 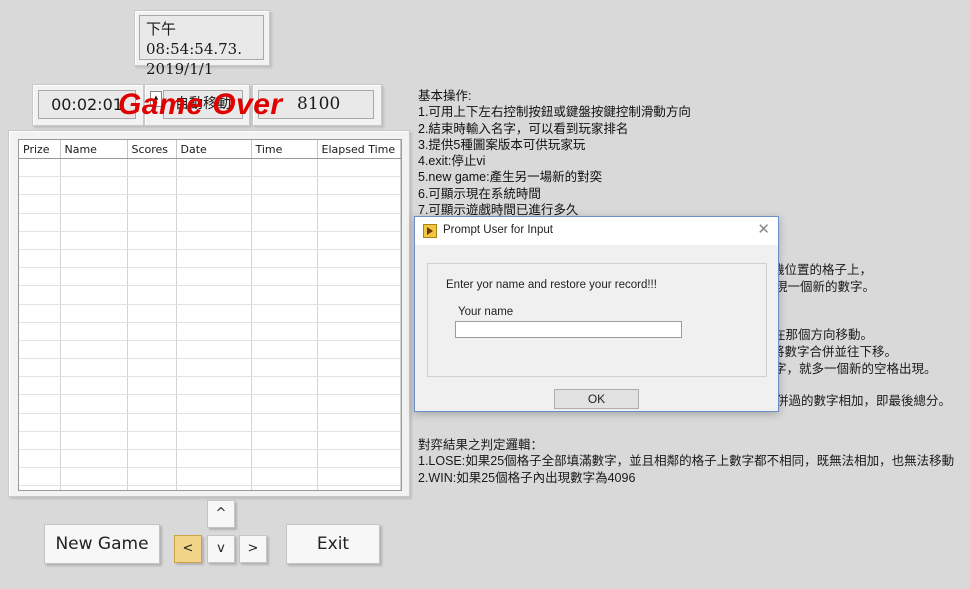 I want to click on column-header-elapsed-time: Elapsed Time, so click(x=359, y=149).